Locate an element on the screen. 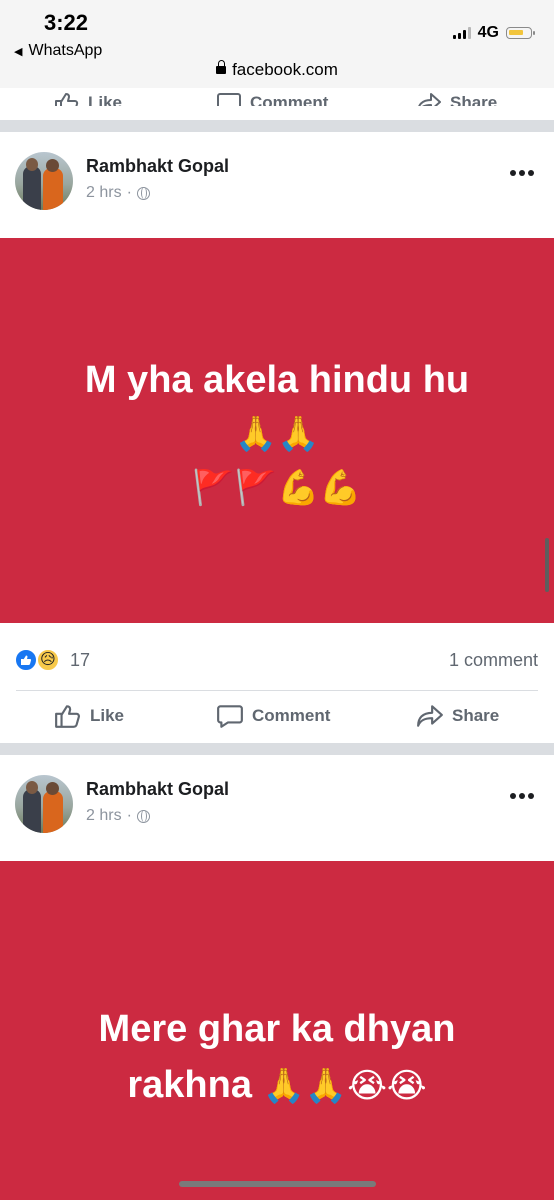  scrollbar is located at coordinates (547, 565).